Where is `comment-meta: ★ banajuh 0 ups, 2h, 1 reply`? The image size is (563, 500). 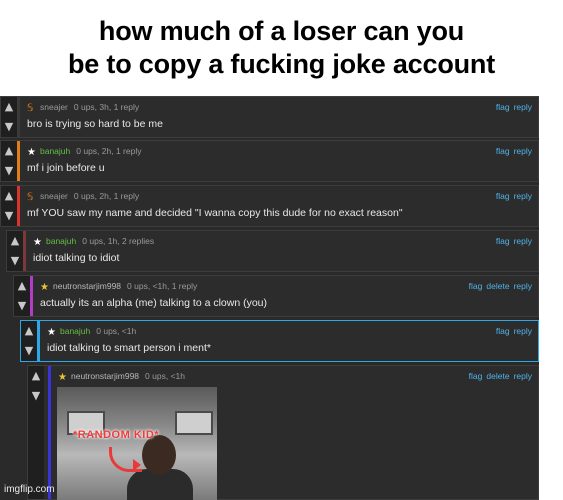 comment-meta: ★ banajuh 0 ups, 2h, 1 reply is located at coordinates (84, 152).